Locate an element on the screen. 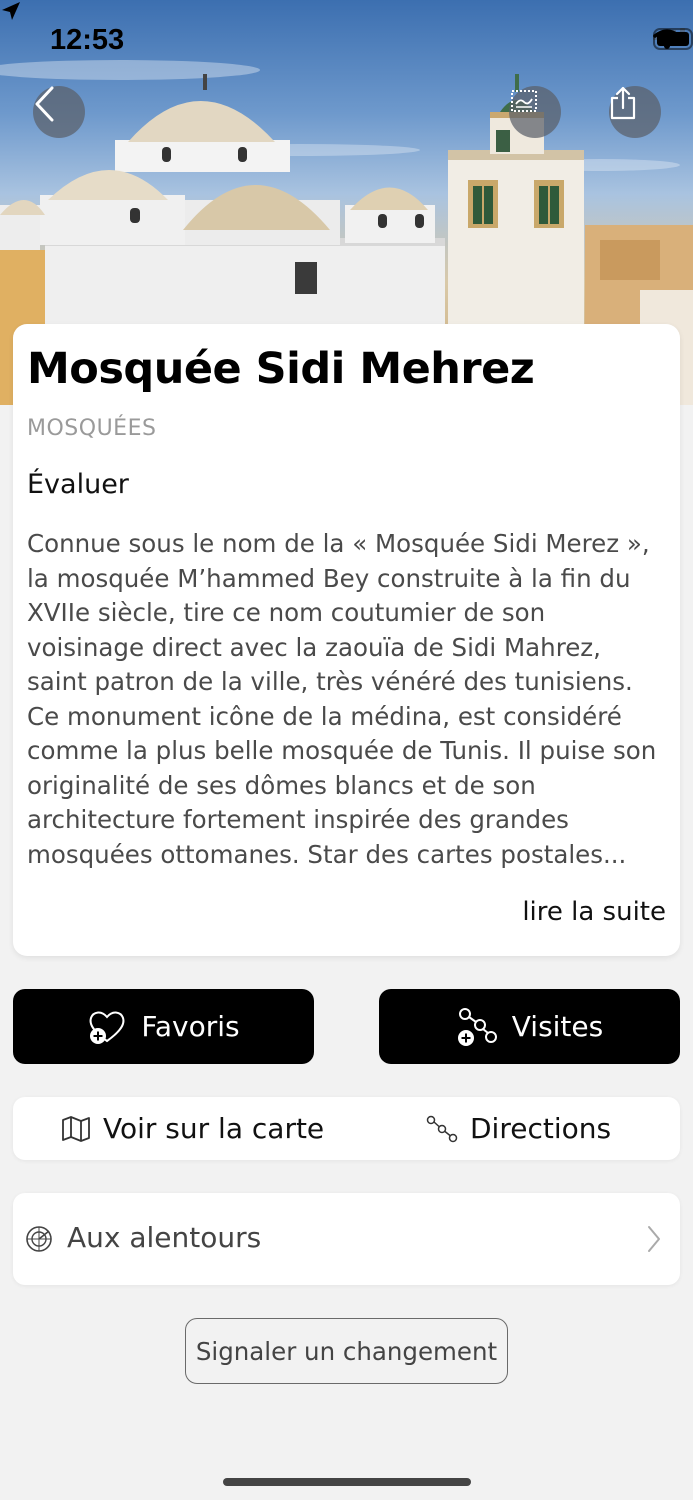  share-icon is located at coordinates (623, 103).